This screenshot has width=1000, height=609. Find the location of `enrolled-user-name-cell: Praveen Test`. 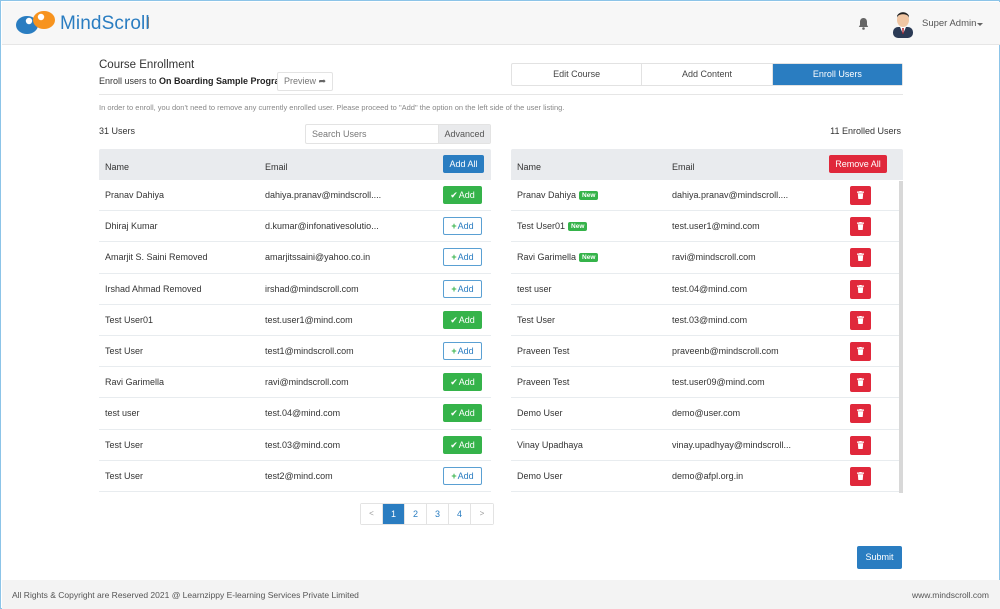

enrolled-user-name-cell: Praveen Test is located at coordinates (543, 351).